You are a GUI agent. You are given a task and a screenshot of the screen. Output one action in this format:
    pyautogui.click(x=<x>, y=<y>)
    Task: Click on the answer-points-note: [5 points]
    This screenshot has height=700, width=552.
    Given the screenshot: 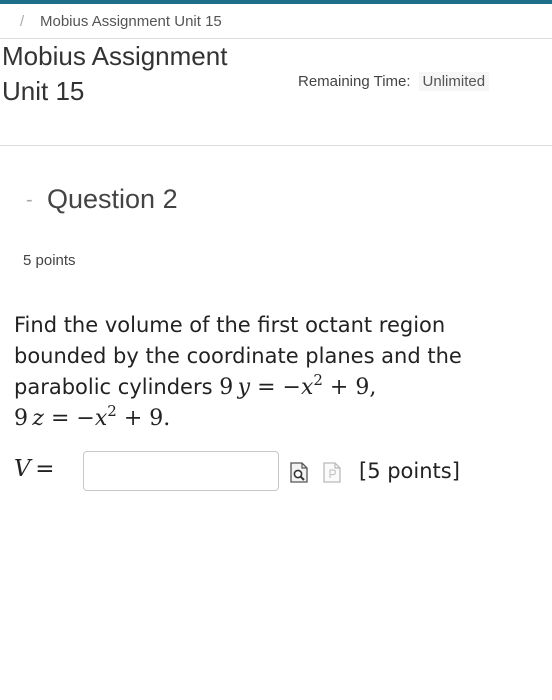 What is the action you would take?
    pyautogui.click(x=409, y=471)
    